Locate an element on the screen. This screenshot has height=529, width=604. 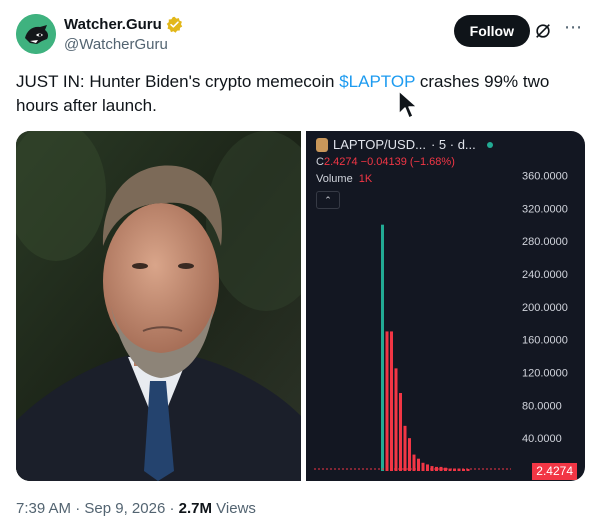
tweet-date: Sep 9, 2026 is located at coordinates (124, 508).